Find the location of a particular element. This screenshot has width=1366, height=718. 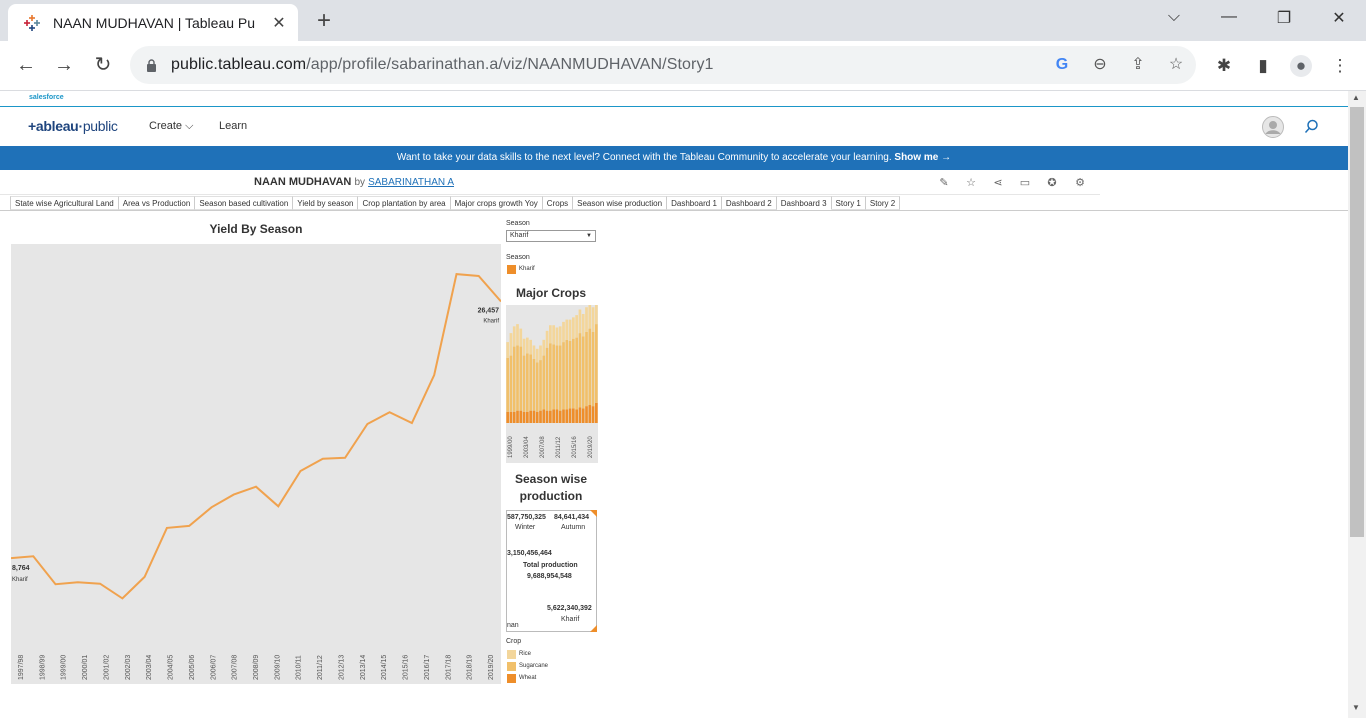

new-tab-icon: + is located at coordinates (324, 21).